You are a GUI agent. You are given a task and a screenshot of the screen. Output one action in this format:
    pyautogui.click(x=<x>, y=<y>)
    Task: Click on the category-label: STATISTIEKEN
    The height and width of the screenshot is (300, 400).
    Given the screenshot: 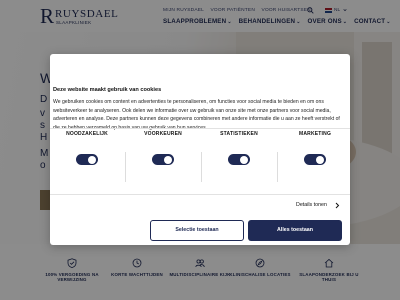 What is the action you would take?
    pyautogui.click(x=239, y=134)
    